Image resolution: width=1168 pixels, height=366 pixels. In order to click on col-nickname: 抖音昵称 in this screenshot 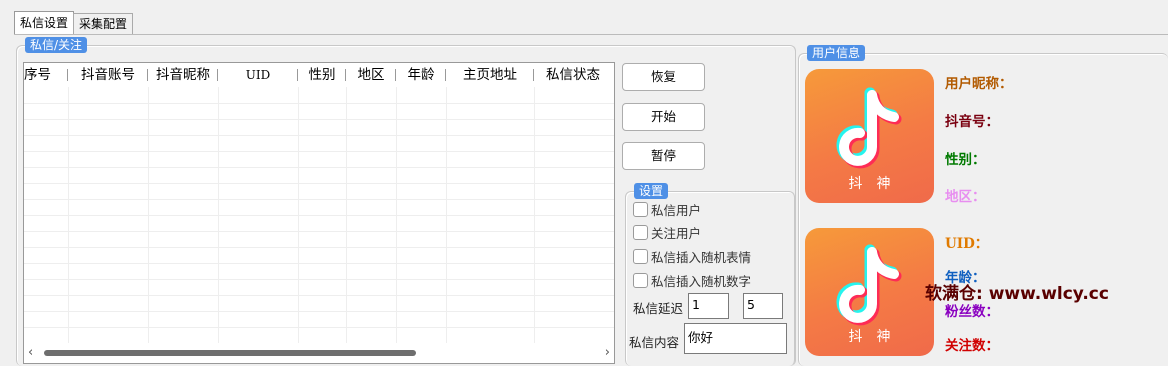, I will do `click(183, 75)`.